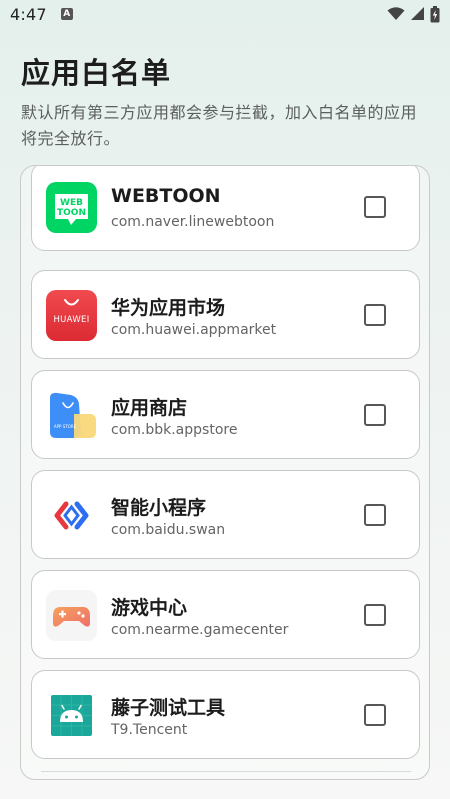  Describe the element at coordinates (71, 615) in the screenshot. I see `game-center-icon` at that location.